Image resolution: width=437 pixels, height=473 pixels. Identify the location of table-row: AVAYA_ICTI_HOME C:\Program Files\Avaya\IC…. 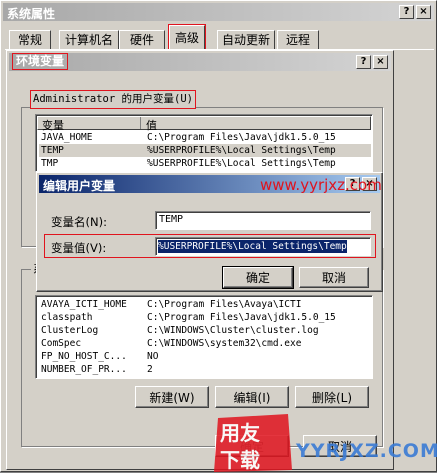
(205, 304).